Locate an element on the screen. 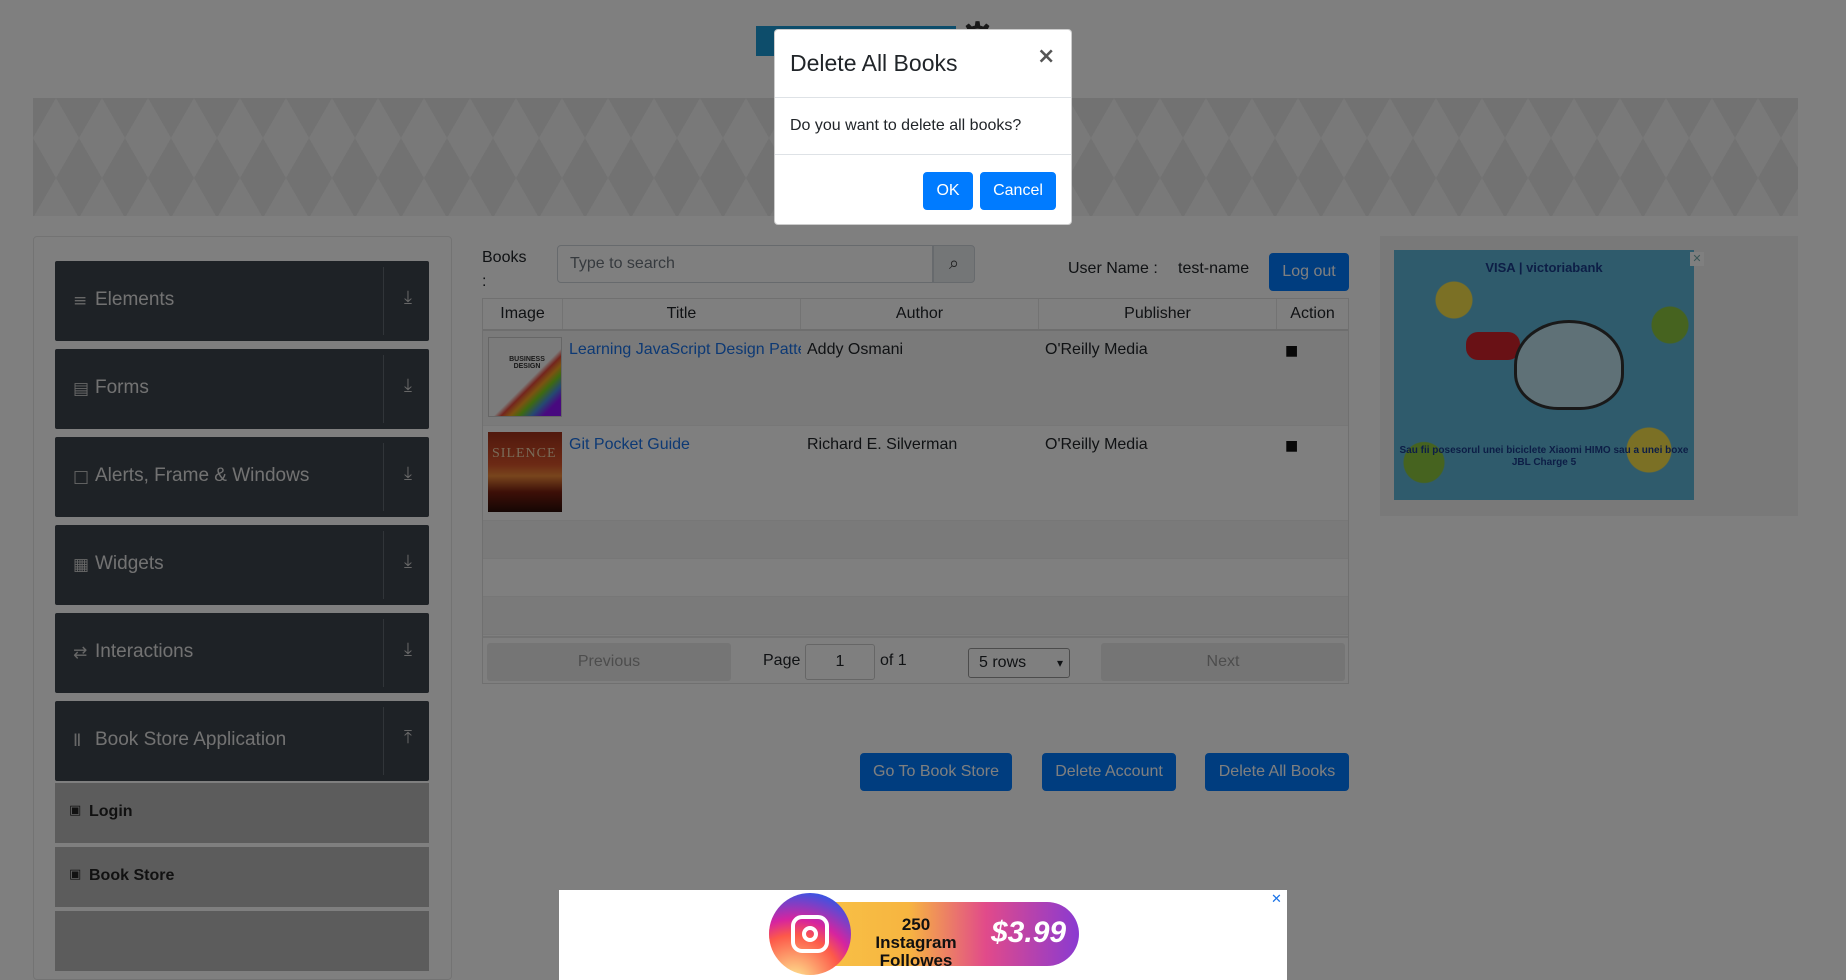 This screenshot has width=1846, height=980. cancel-button: Cancel is located at coordinates (1018, 191).